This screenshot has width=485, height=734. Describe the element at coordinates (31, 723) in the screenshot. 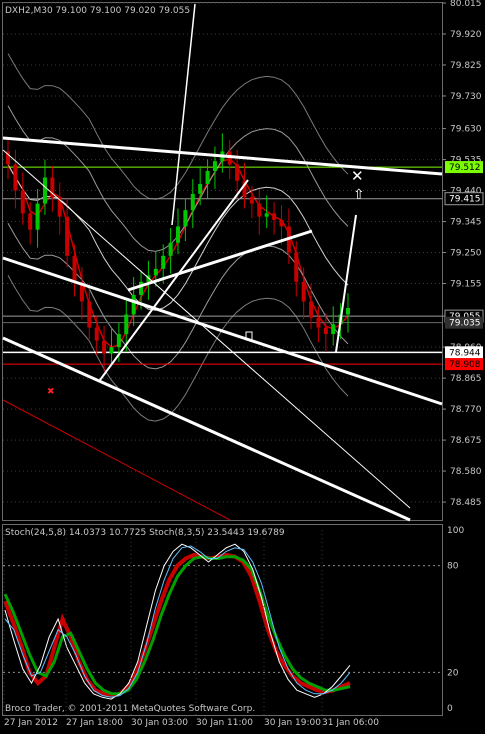

I see `time-tick-label: 27 Jan 2012` at that location.